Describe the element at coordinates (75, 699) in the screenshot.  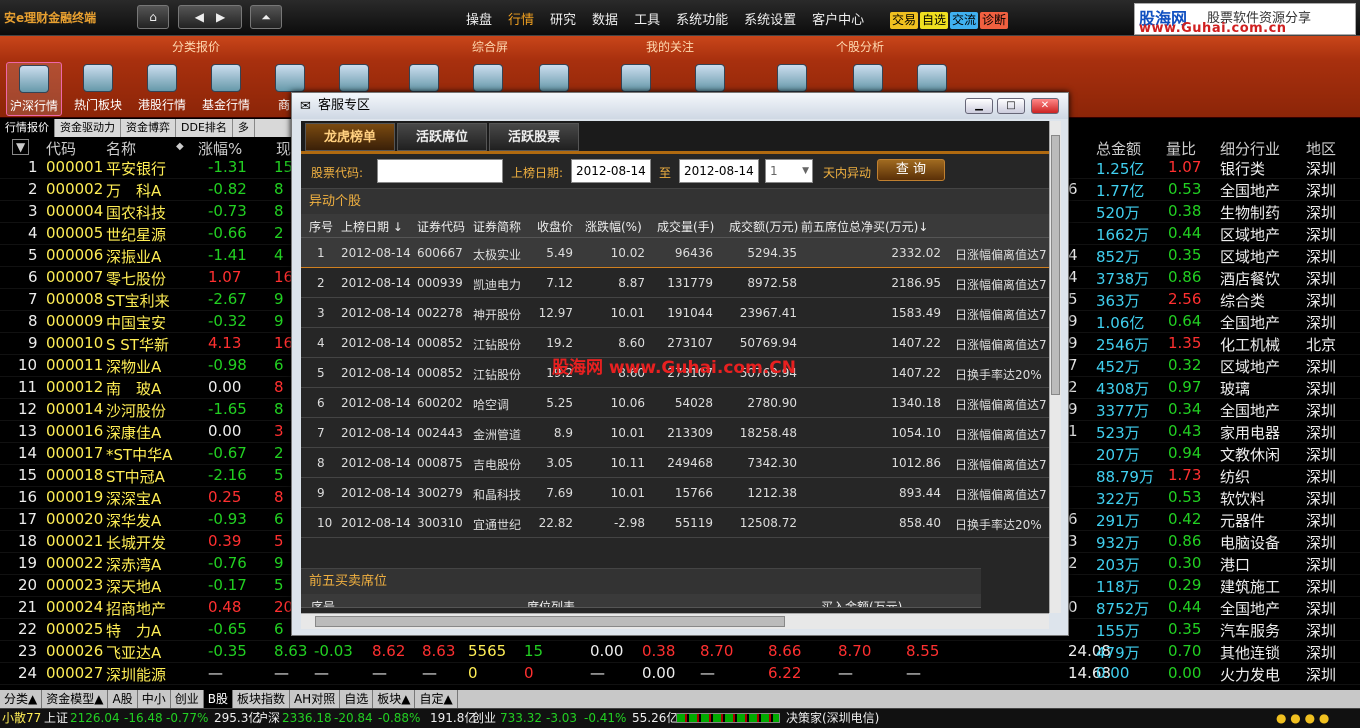
I see `bottom-tab: 资金模型▲` at that location.